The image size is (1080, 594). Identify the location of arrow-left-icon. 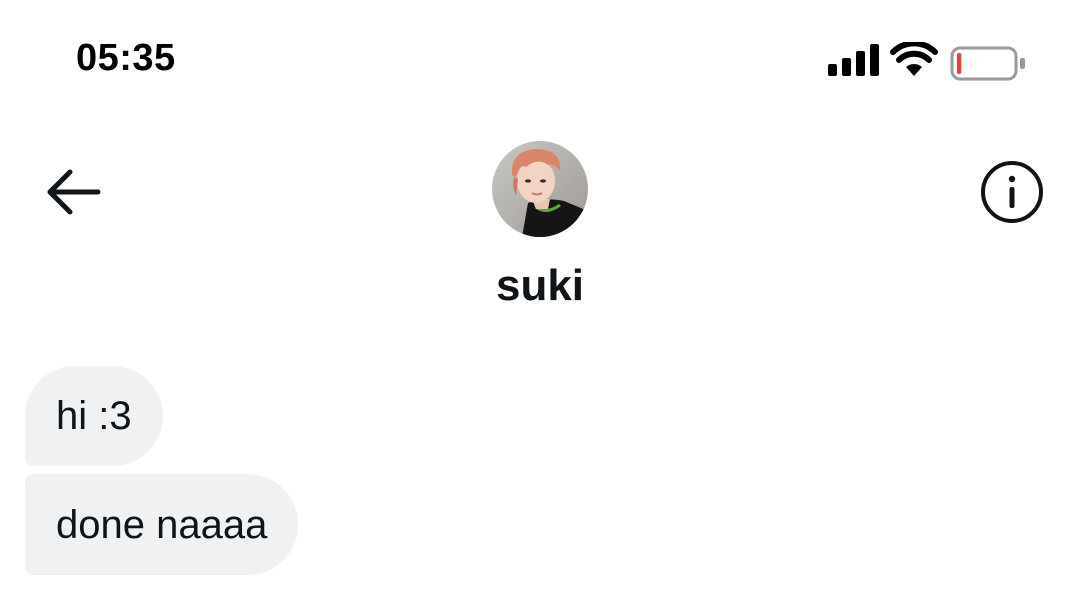
(74, 192).